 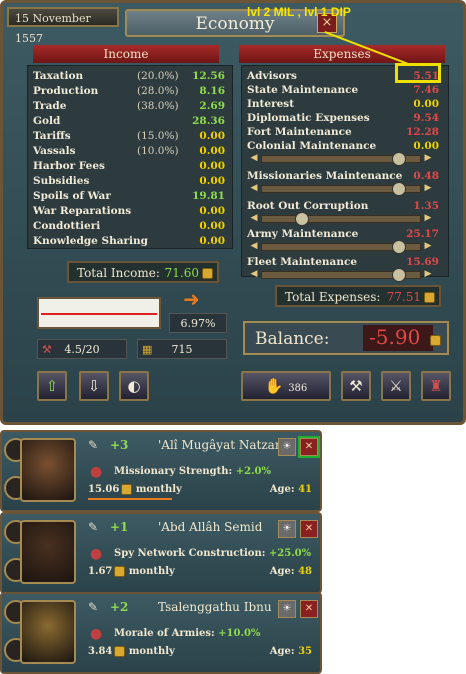 What do you see at coordinates (356, 386) in the screenshot?
I see `build-button: ⚒` at bounding box center [356, 386].